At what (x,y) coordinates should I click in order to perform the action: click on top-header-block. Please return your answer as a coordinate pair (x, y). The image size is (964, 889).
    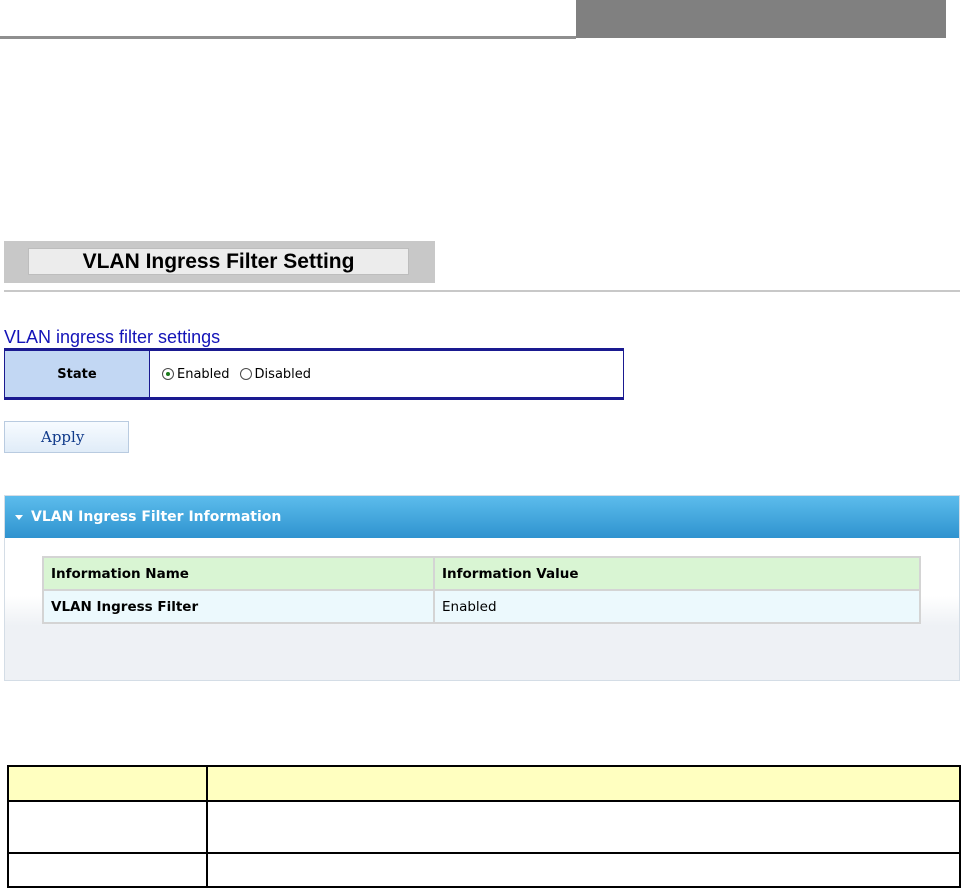
    Looking at the image, I should click on (761, 19).